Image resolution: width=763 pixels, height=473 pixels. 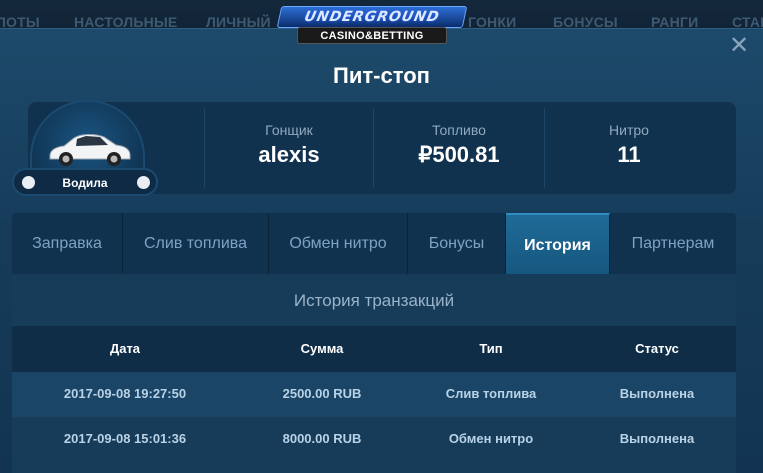 I want to click on logo-subtitle: CASINO&BETTING, so click(x=372, y=35).